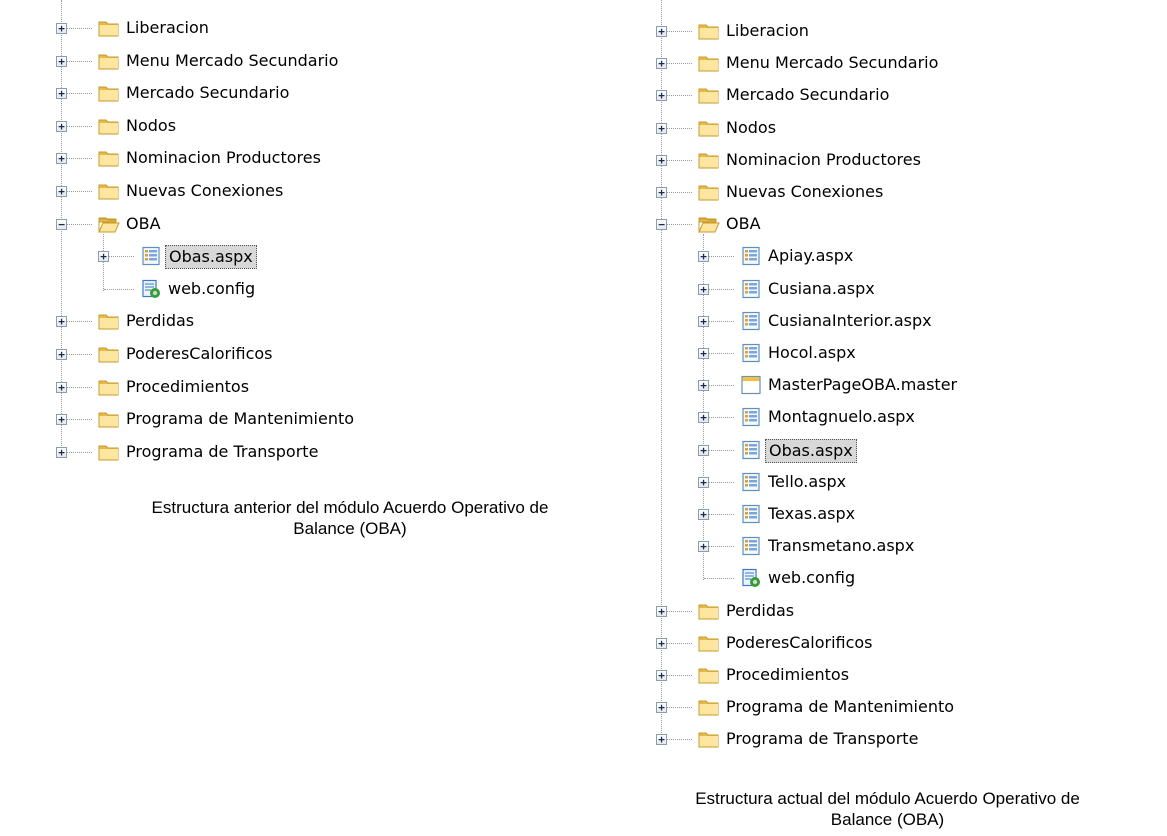  Describe the element at coordinates (883, 257) in the screenshot. I see `tree-item-apiay-aspx: + Apiay.aspx` at that location.